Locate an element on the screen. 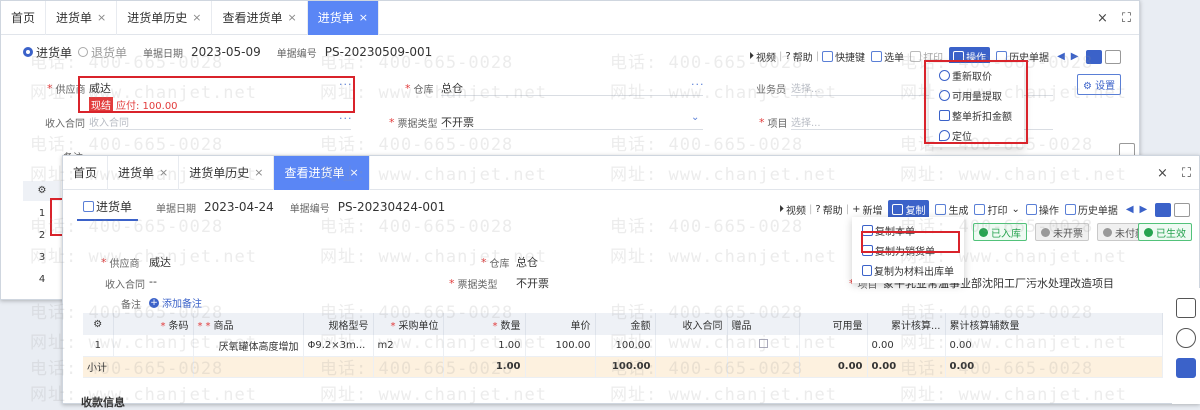 This screenshot has width=1200, height=410. radio-unchecked-icon is located at coordinates (83, 52).